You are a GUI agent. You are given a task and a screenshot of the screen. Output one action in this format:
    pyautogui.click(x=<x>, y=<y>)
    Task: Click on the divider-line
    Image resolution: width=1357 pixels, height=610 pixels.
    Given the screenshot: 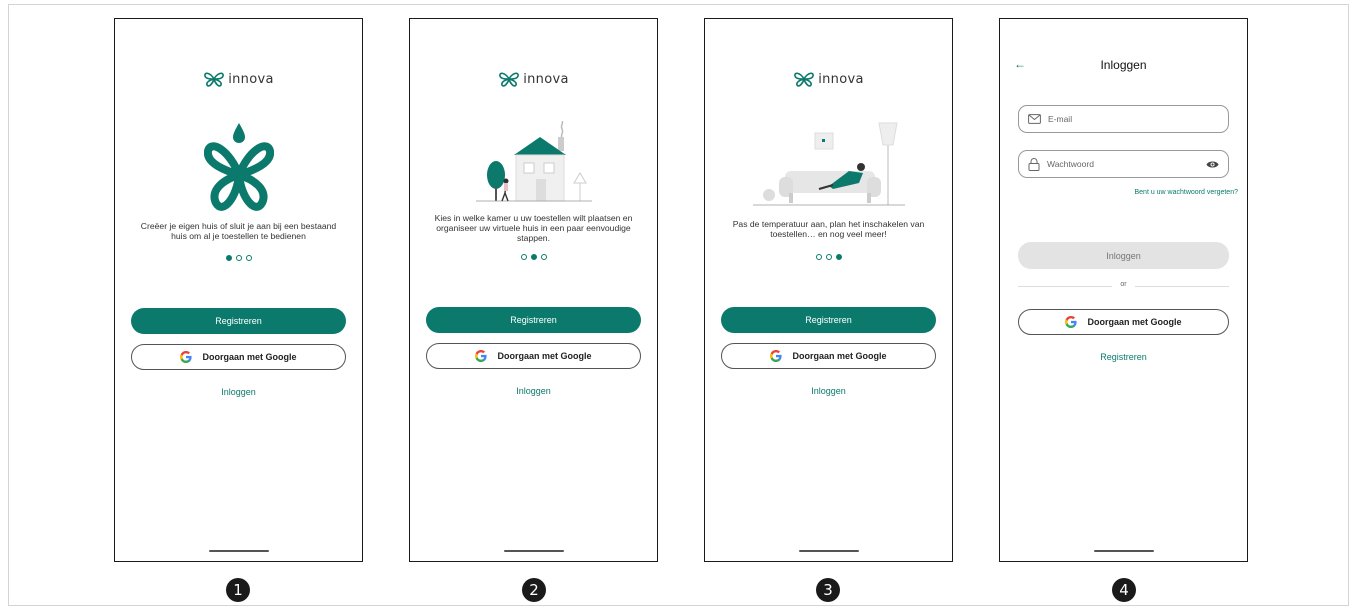 What is the action you would take?
    pyautogui.click(x=1182, y=286)
    